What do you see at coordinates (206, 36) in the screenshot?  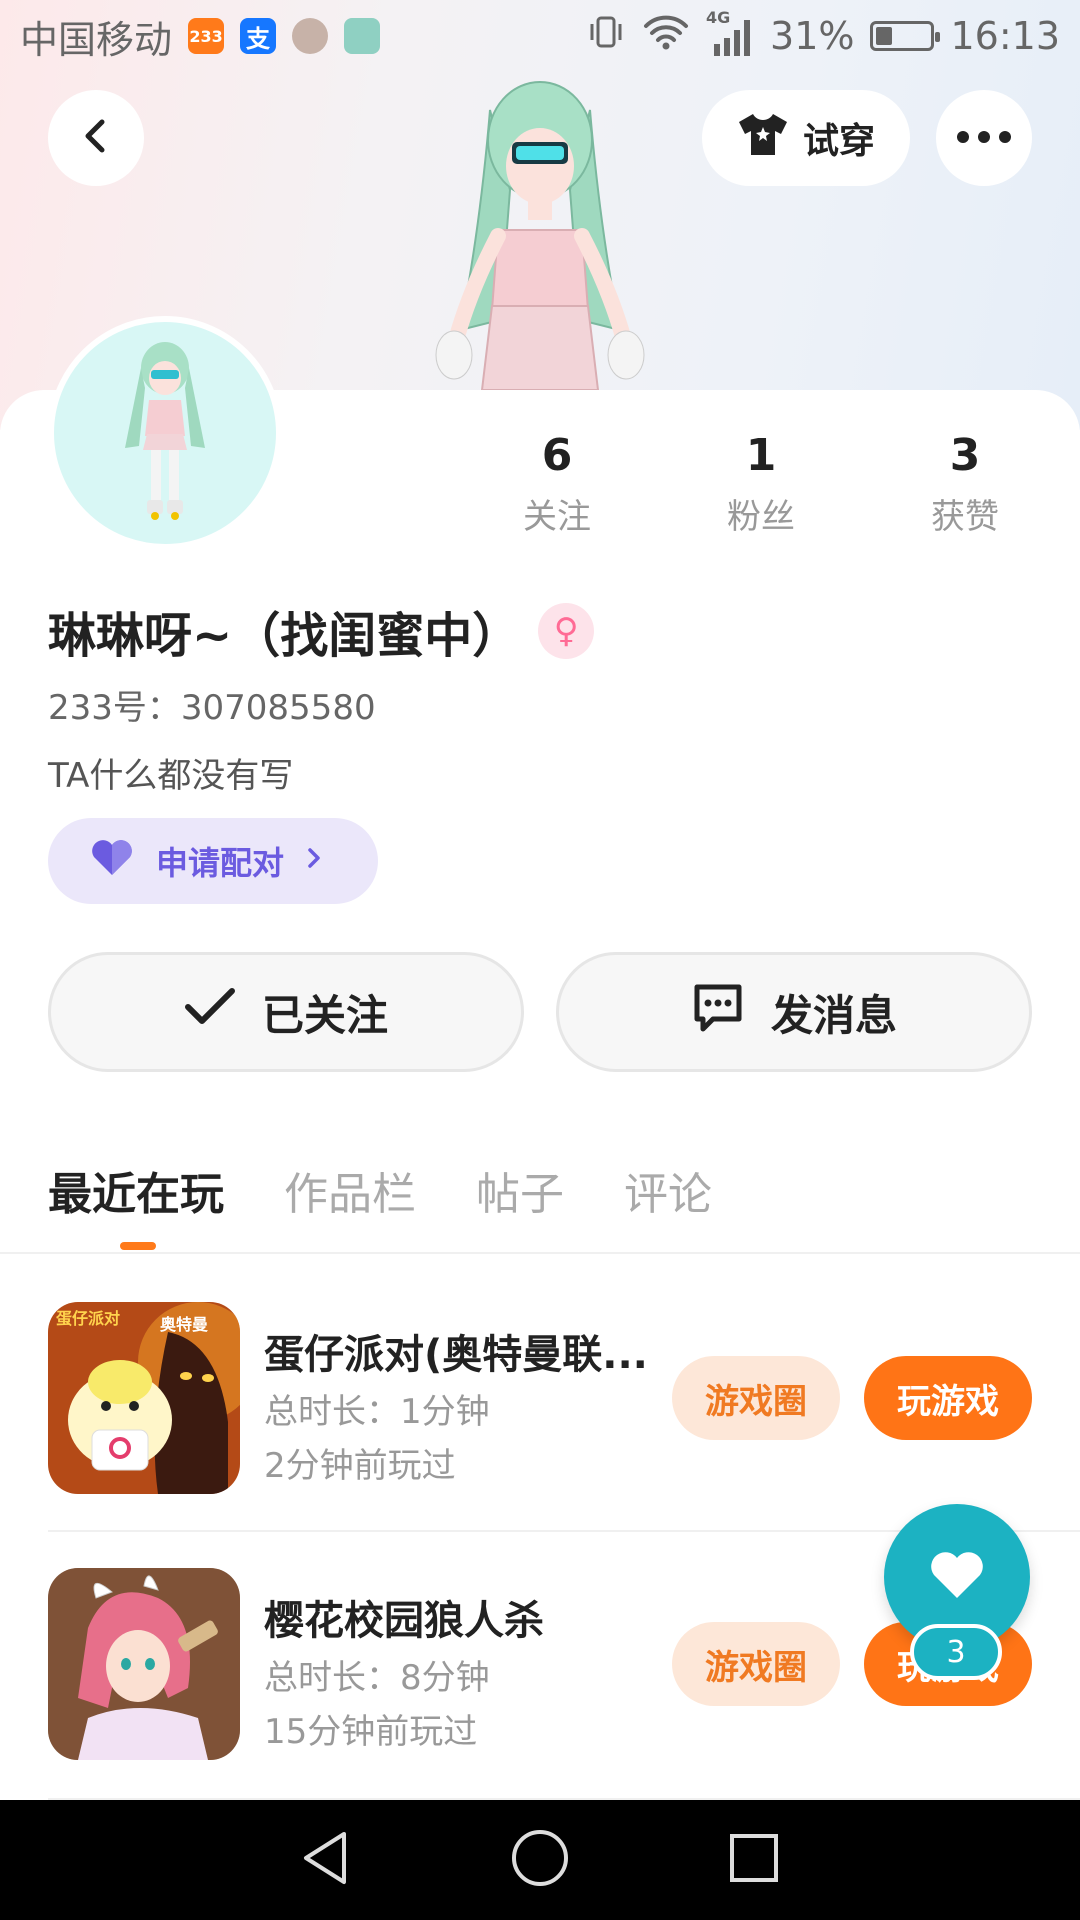 I see `233-app-icon: 233` at bounding box center [206, 36].